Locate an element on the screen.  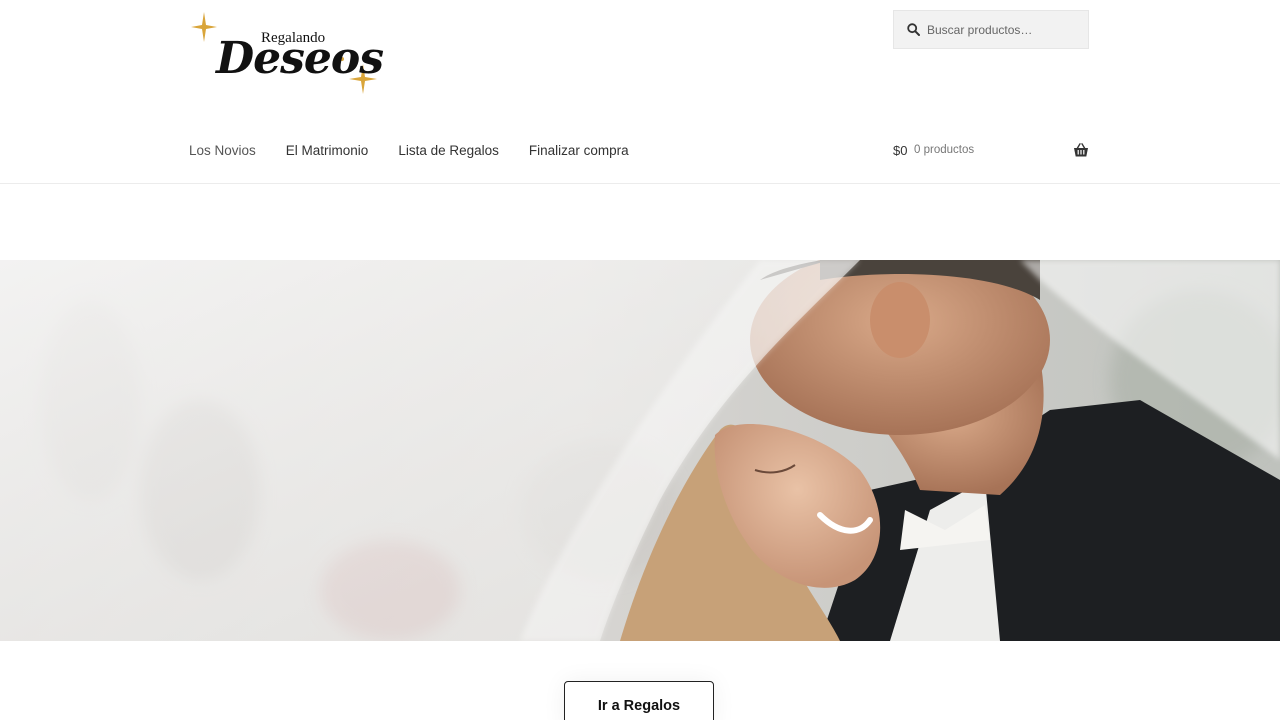
nav-item-finalizar-compra: Finalizar compra is located at coordinates (579, 150).